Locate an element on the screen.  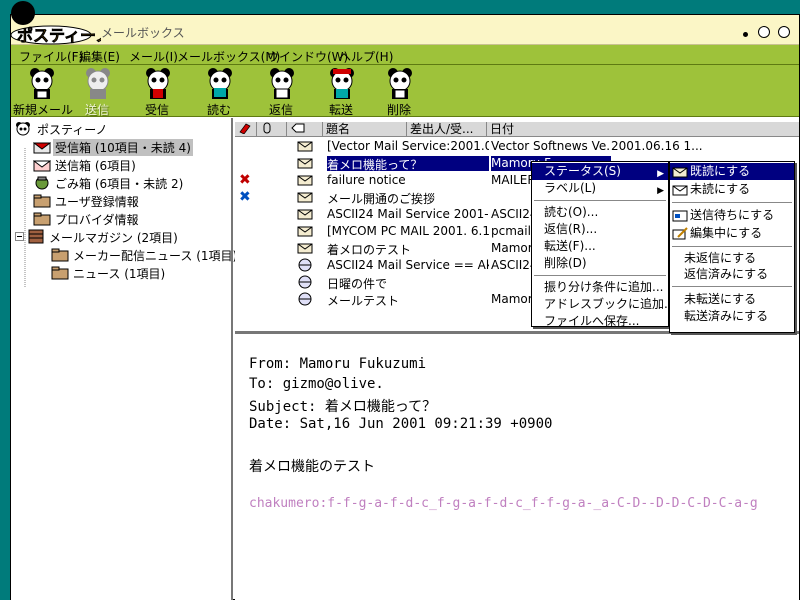
menu-file: ファイル(F) is located at coordinates (51, 56).